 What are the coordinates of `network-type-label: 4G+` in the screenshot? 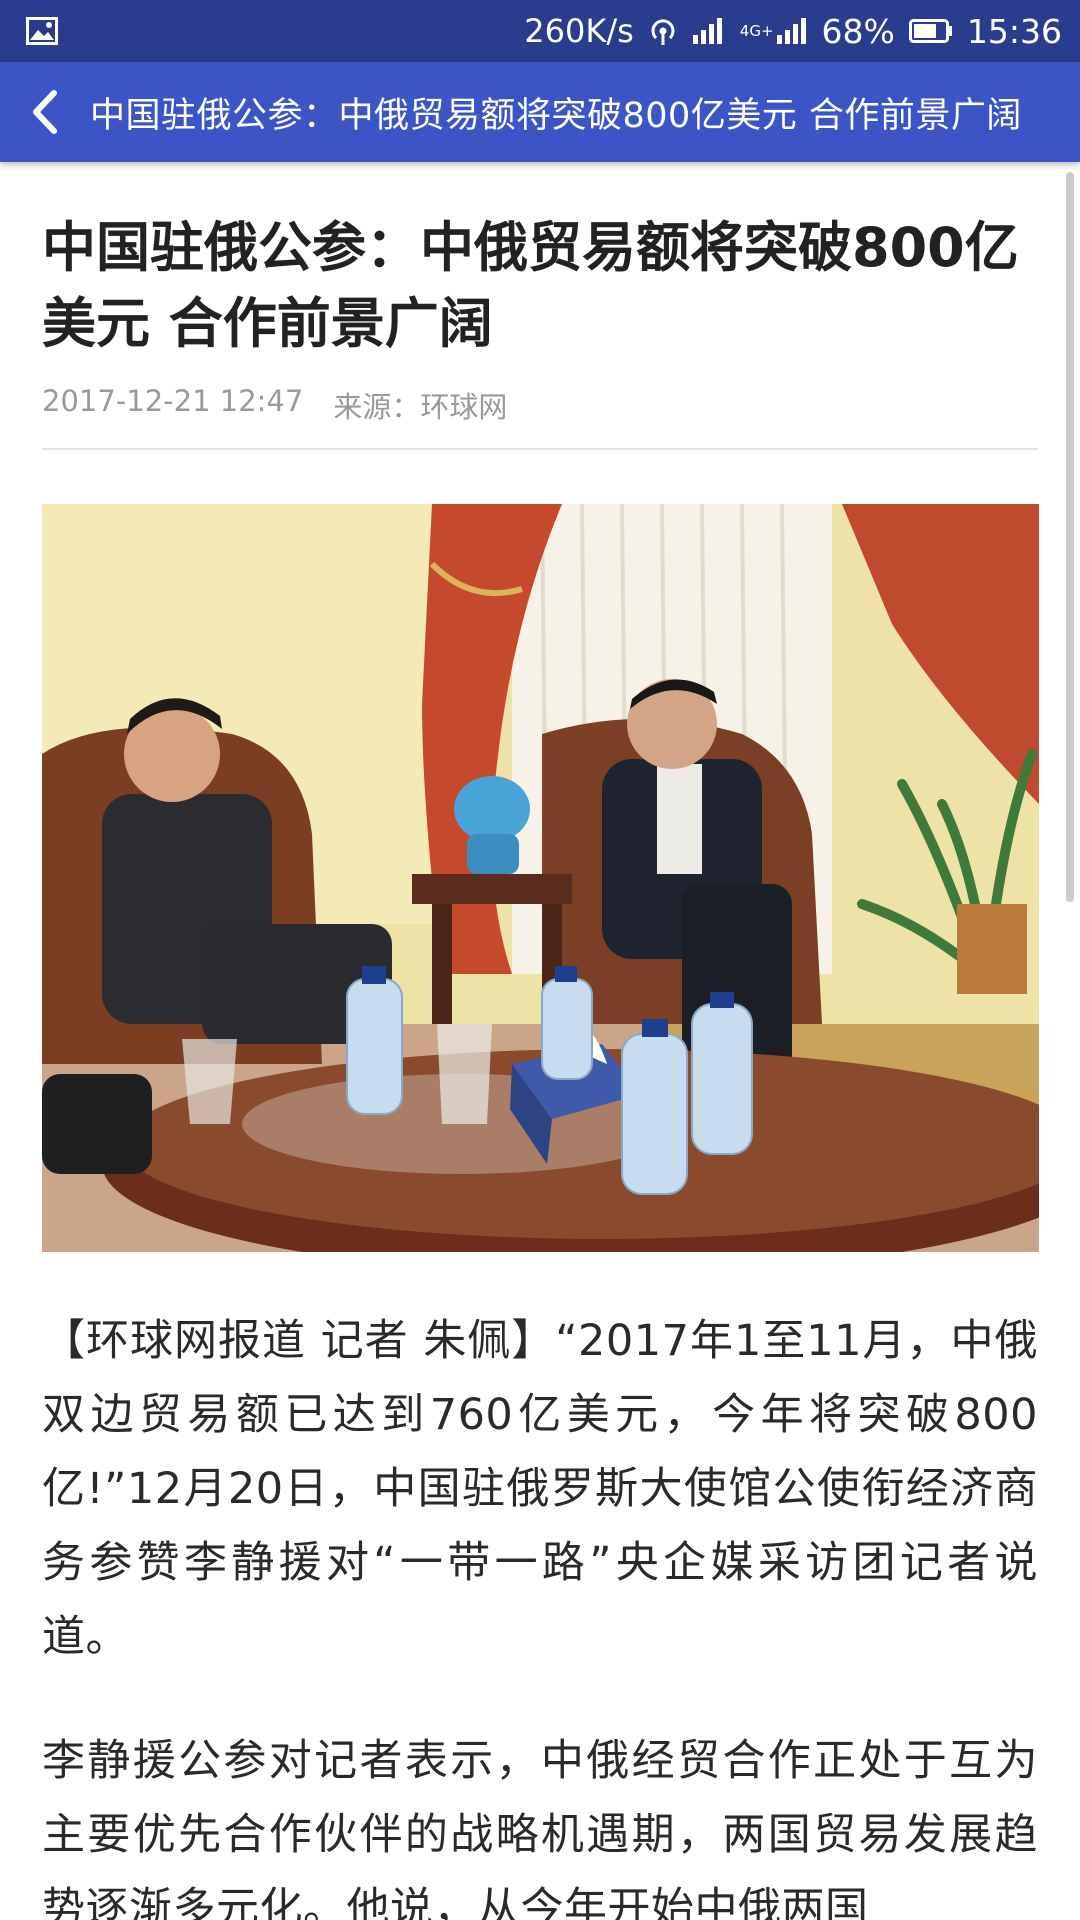 It's located at (756, 30).